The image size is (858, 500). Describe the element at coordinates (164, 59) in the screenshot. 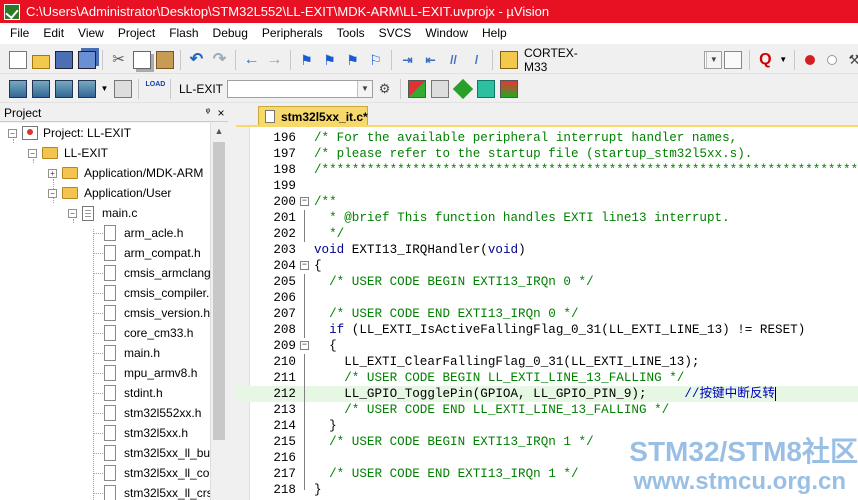

I see `paste-icon` at that location.